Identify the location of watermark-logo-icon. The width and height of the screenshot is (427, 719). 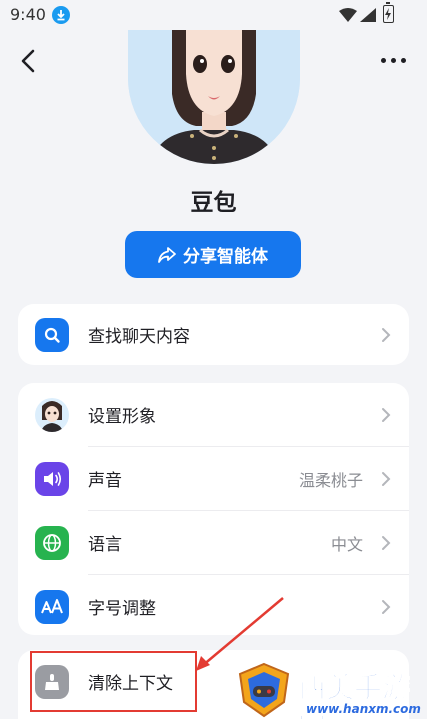
(264, 690).